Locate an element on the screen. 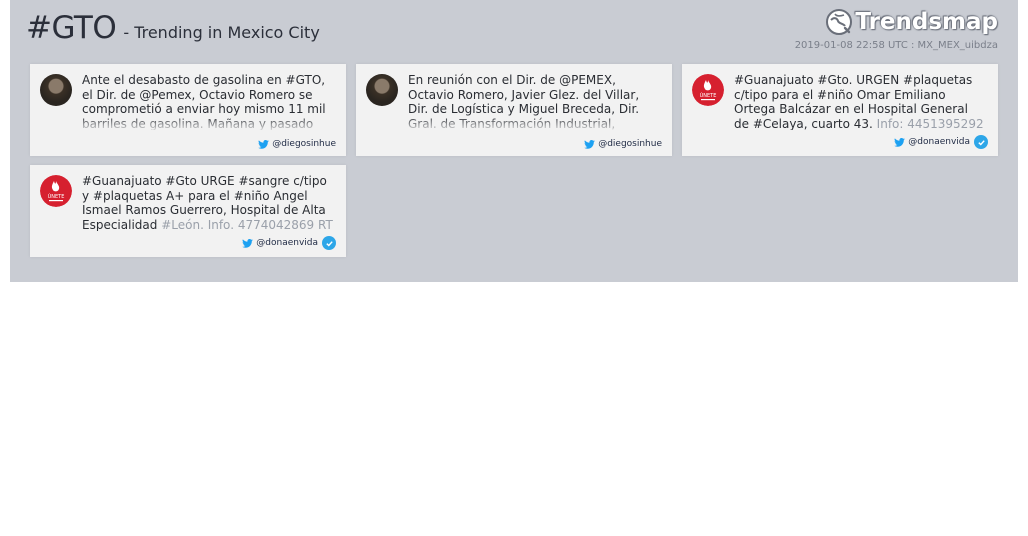  trend-hashtag: #GTO is located at coordinates (71, 28).